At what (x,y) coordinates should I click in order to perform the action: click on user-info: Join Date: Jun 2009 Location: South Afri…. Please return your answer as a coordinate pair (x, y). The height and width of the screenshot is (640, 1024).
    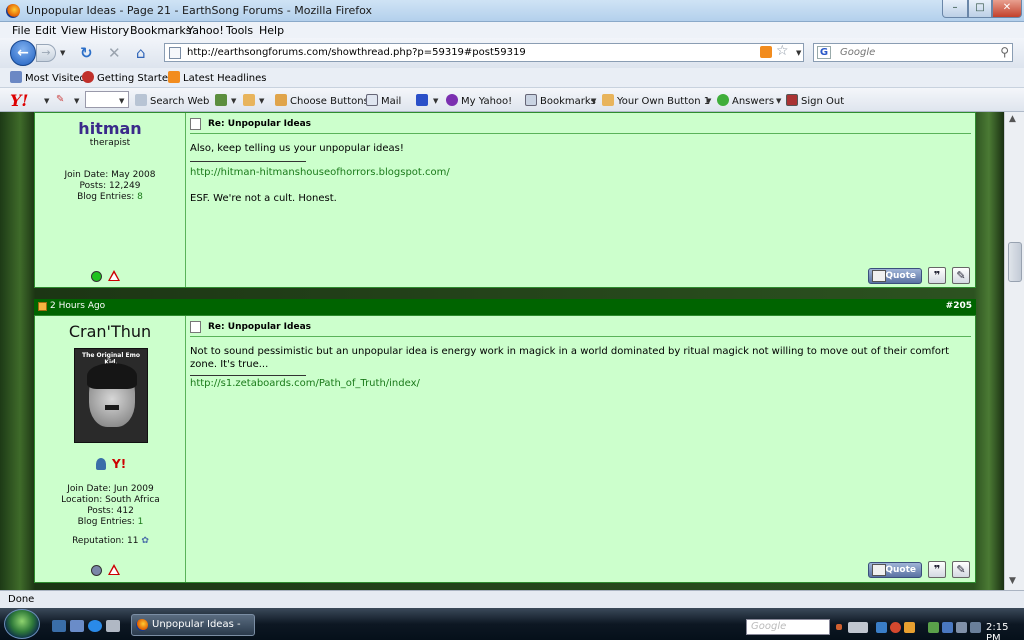
    Looking at the image, I should click on (110, 515).